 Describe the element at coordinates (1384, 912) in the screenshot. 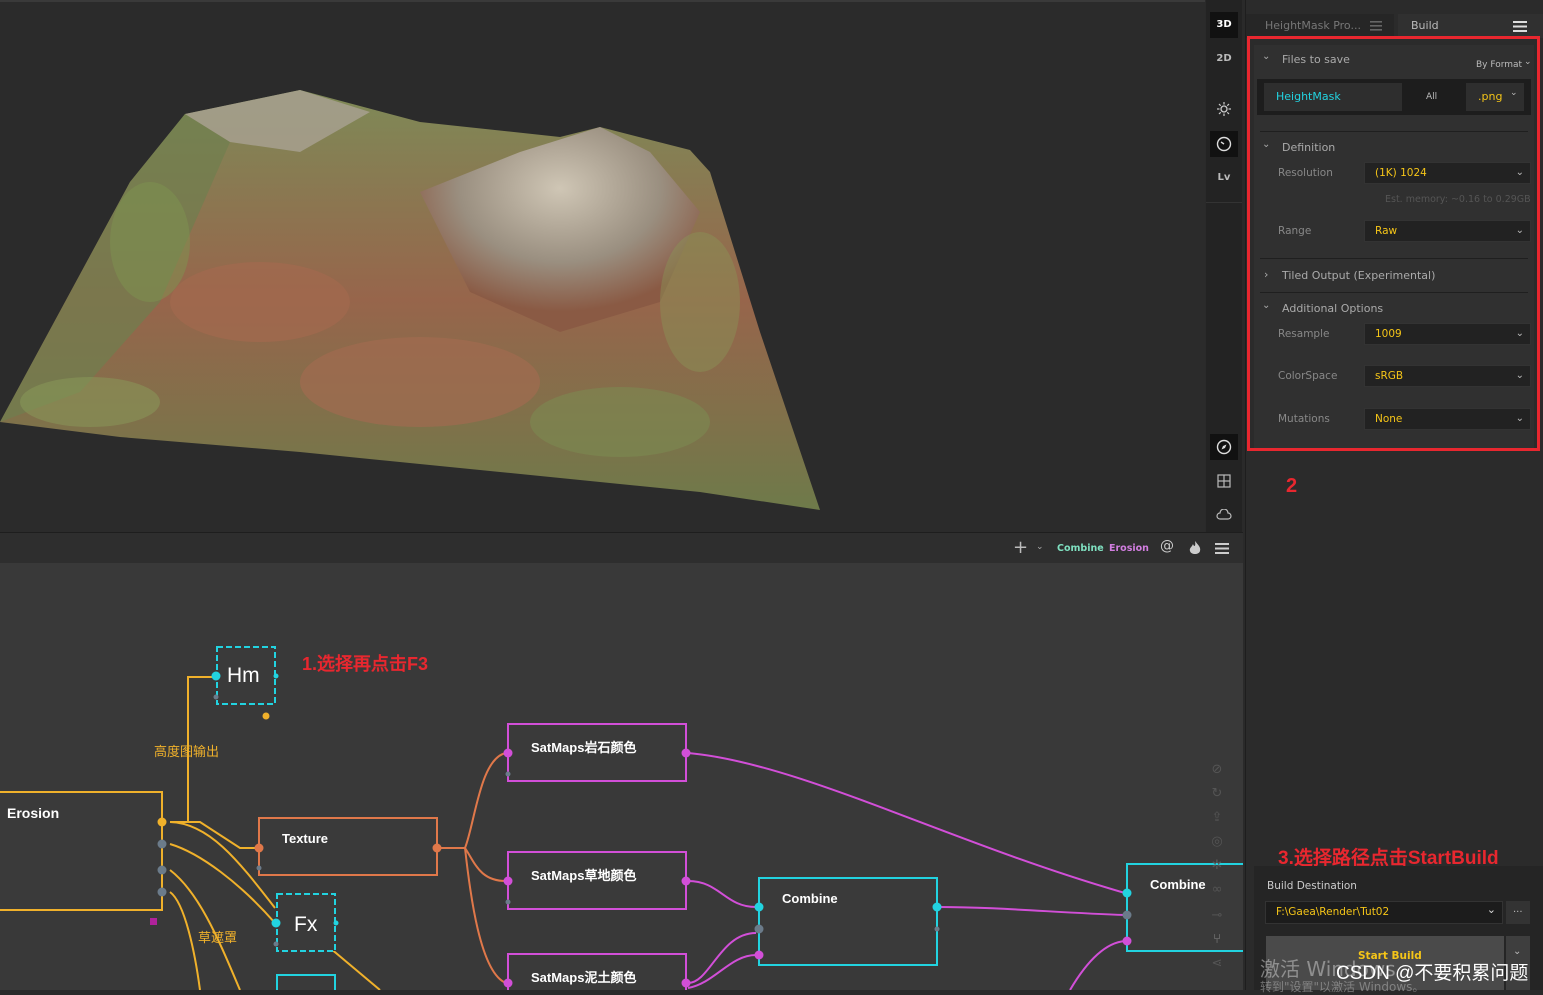

I see `destination-path-dropdown: F:\Gaea\Render\Tut02 ⌄` at that location.